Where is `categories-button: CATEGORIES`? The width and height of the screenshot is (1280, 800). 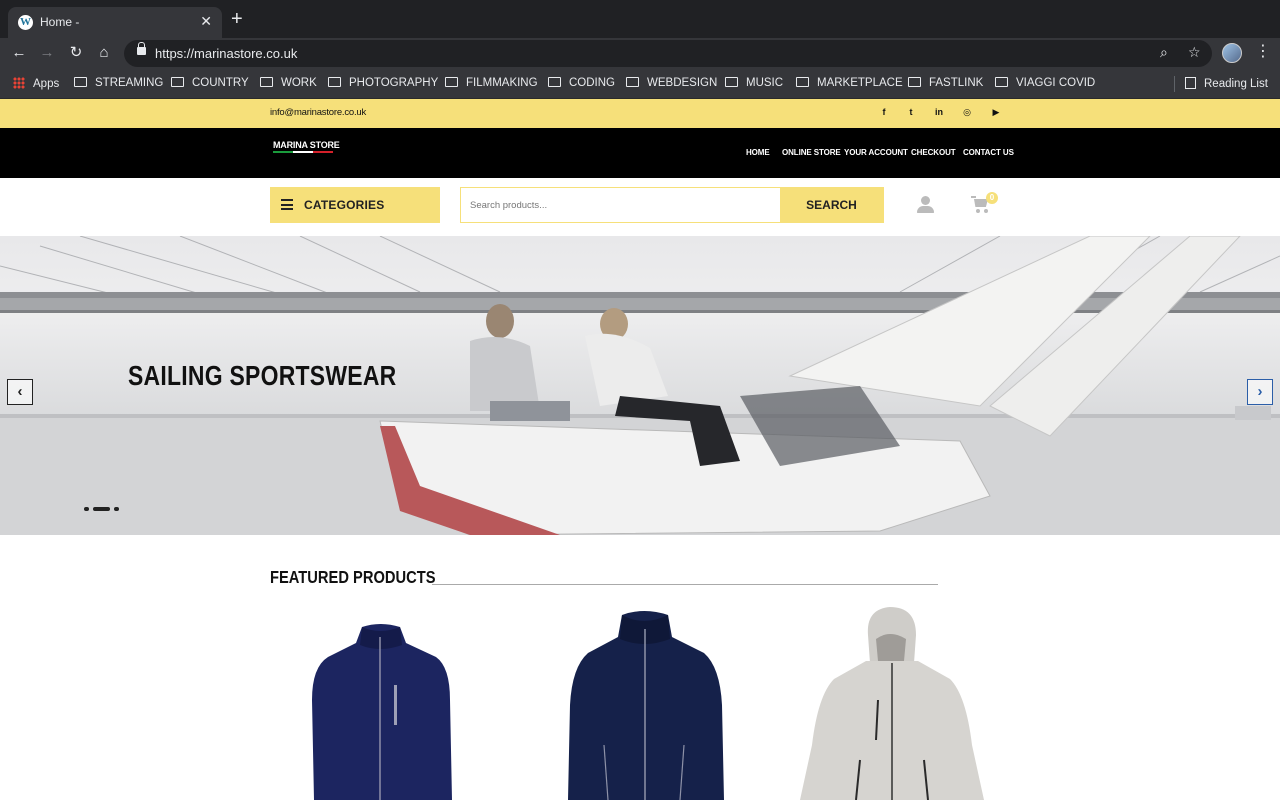
categories-button: CATEGORIES is located at coordinates (355, 205).